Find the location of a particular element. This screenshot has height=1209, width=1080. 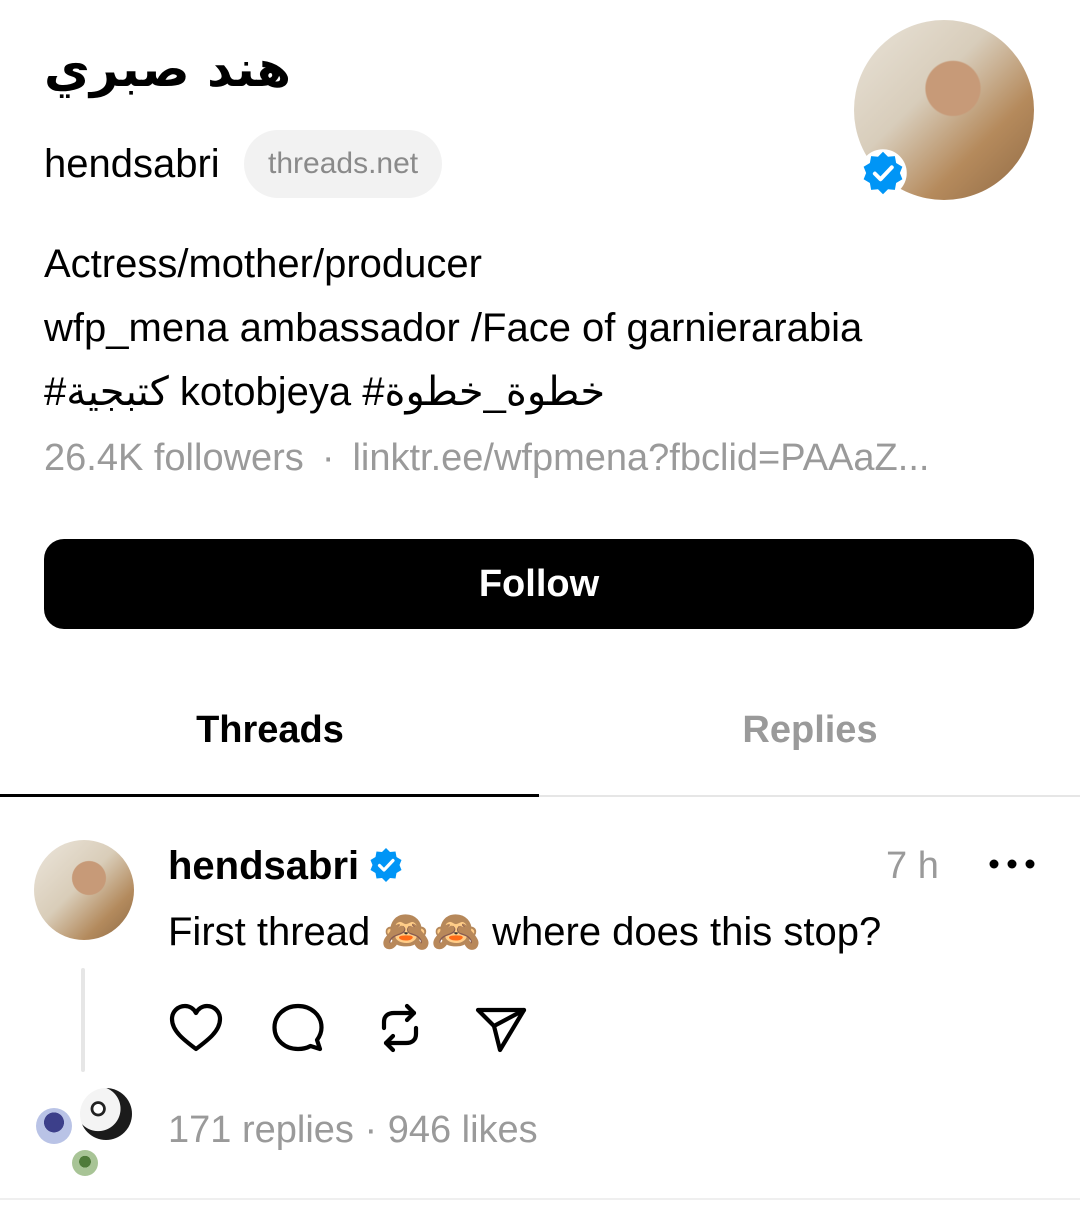

heart-icon is located at coordinates (196, 1028).